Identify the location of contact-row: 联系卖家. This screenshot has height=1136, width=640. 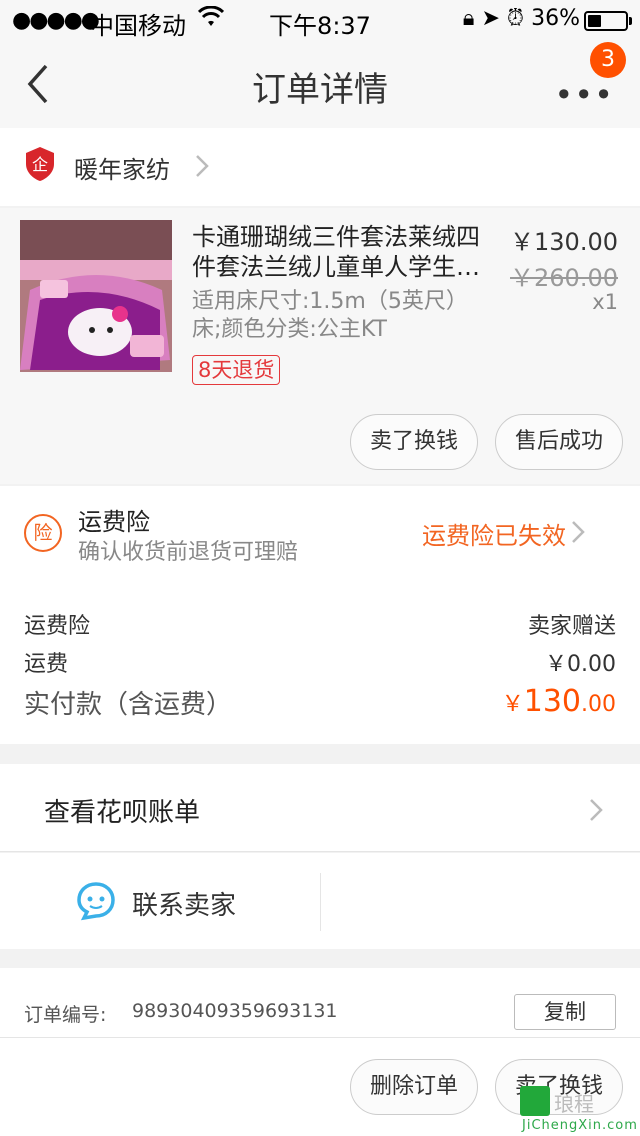
(320, 901).